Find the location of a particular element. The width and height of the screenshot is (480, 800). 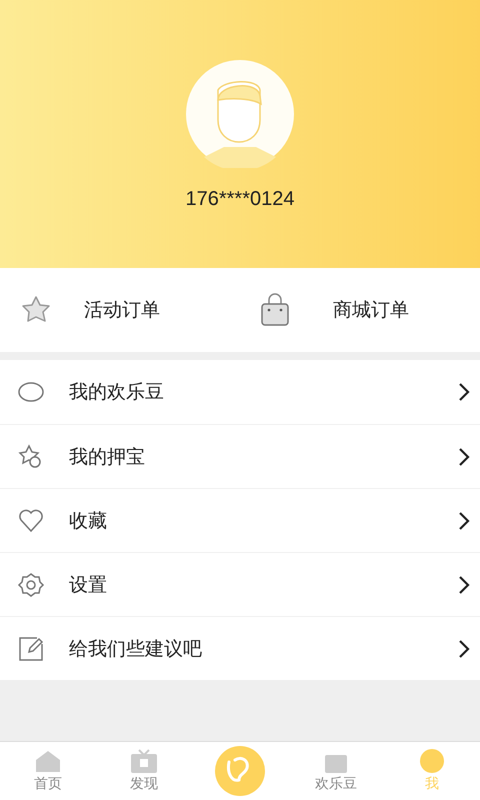

order-label: 活动订单 is located at coordinates (122, 310).